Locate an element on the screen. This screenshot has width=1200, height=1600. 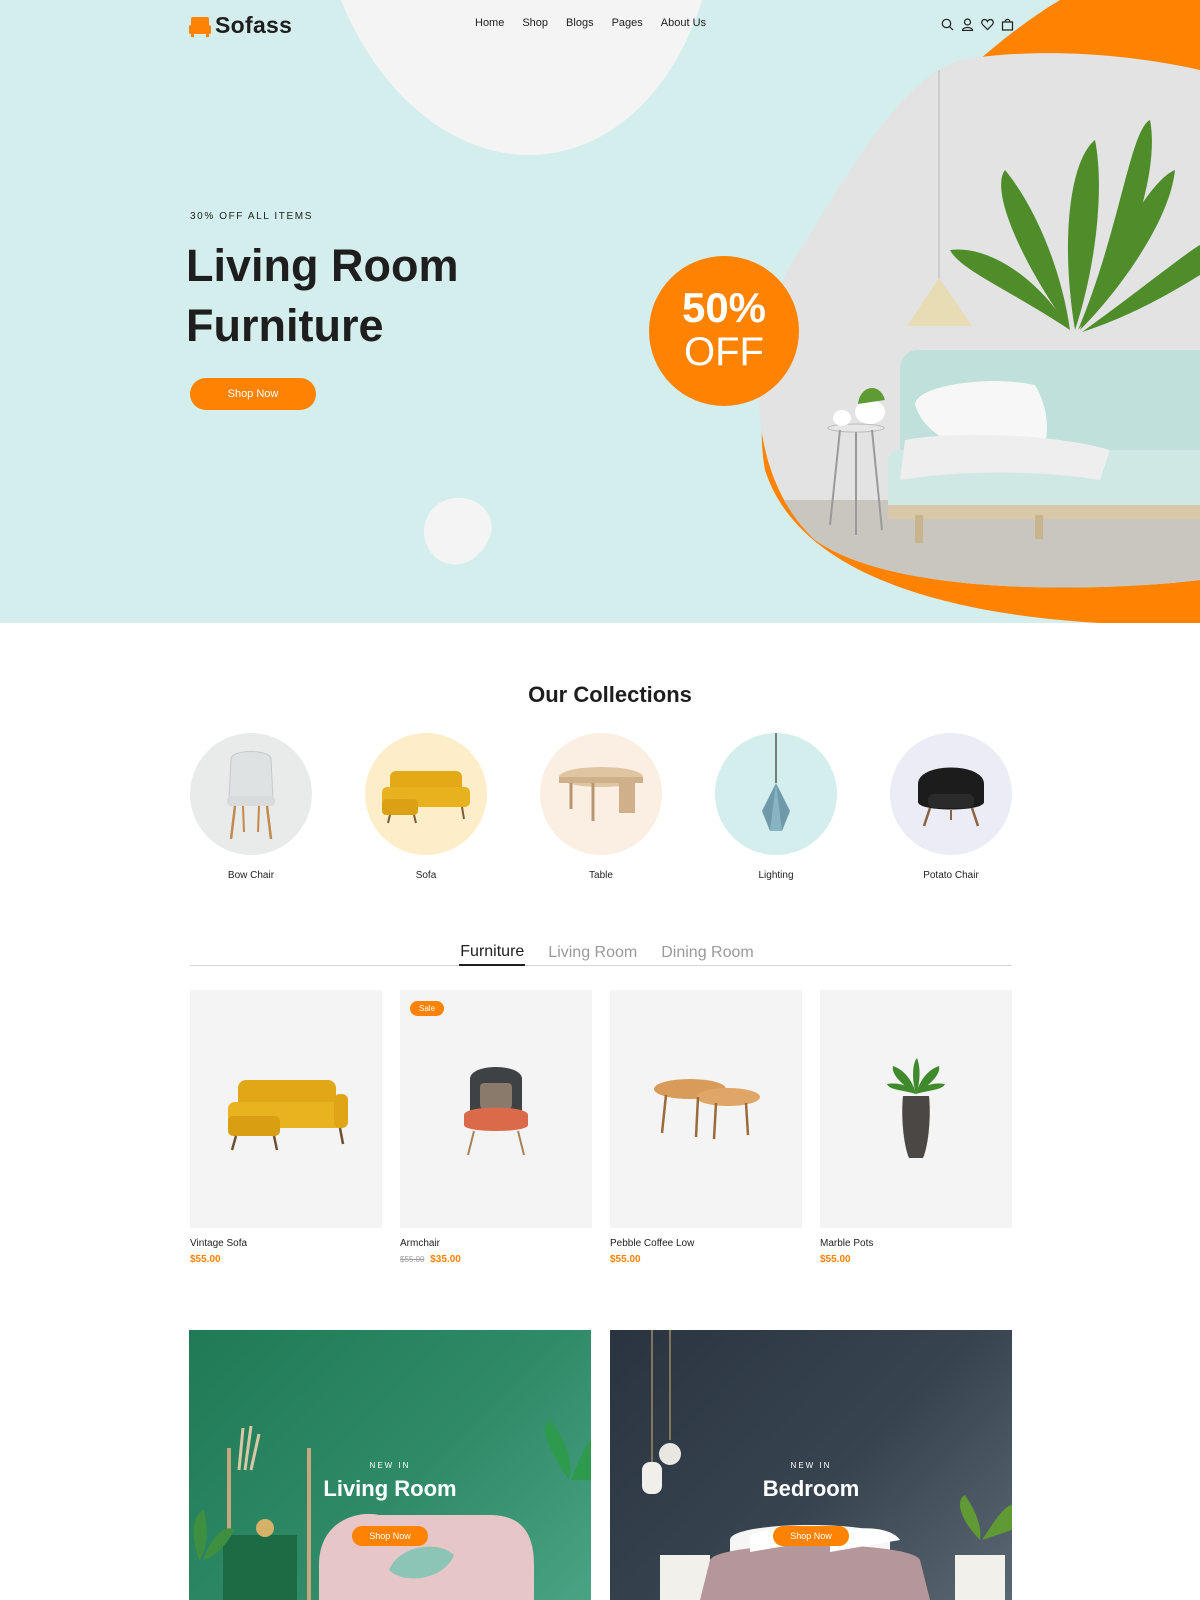
site-header: Sofass Home Shop Blogs Pages About Us is located at coordinates (600, 27).